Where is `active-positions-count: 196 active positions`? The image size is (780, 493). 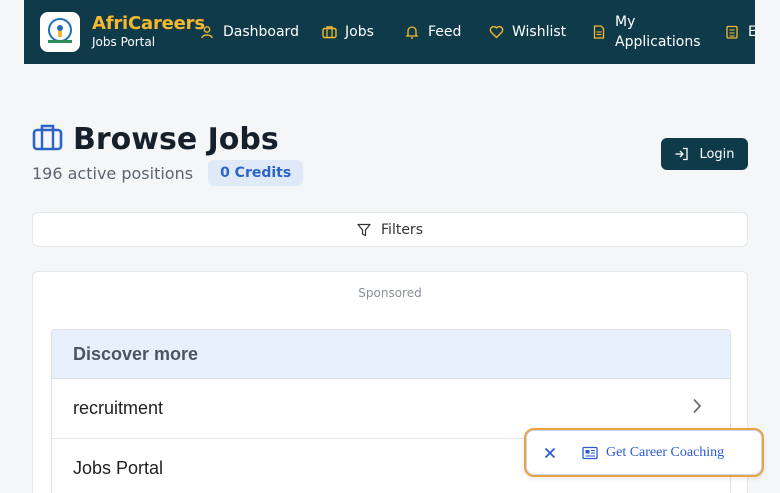
active-positions-count: 196 active positions is located at coordinates (113, 173).